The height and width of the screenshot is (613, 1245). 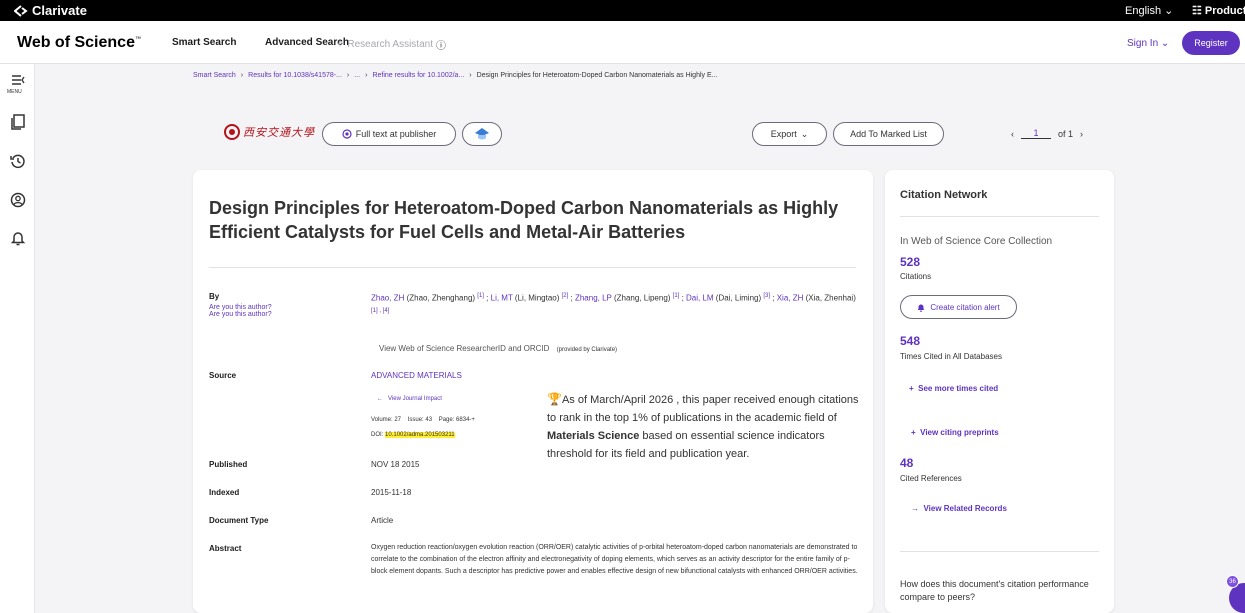 What do you see at coordinates (1149, 10) in the screenshot?
I see `language-select: English ⌄` at bounding box center [1149, 10].